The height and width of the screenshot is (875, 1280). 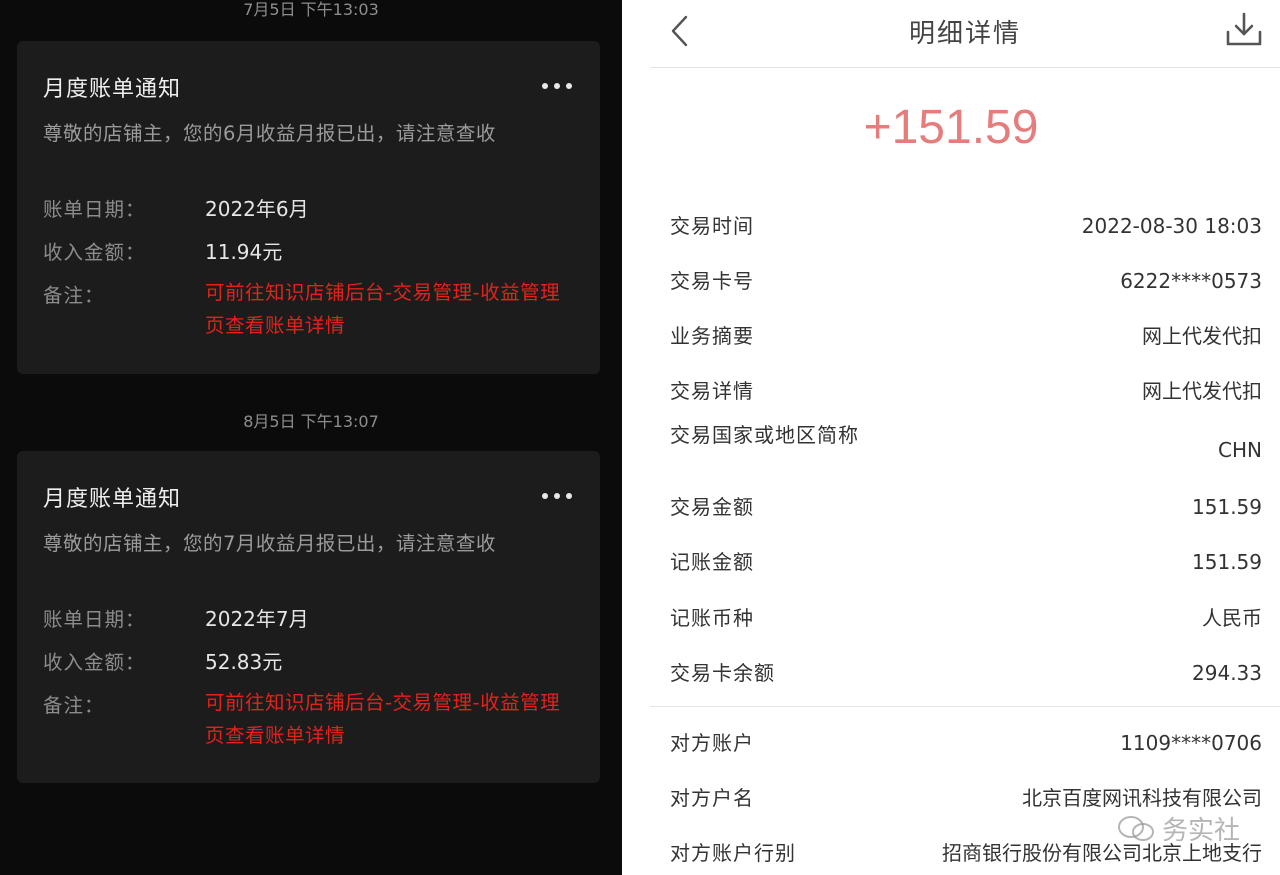 What do you see at coordinates (1171, 226) in the screenshot?
I see `detail-value: 2022-08-30 18:03` at bounding box center [1171, 226].